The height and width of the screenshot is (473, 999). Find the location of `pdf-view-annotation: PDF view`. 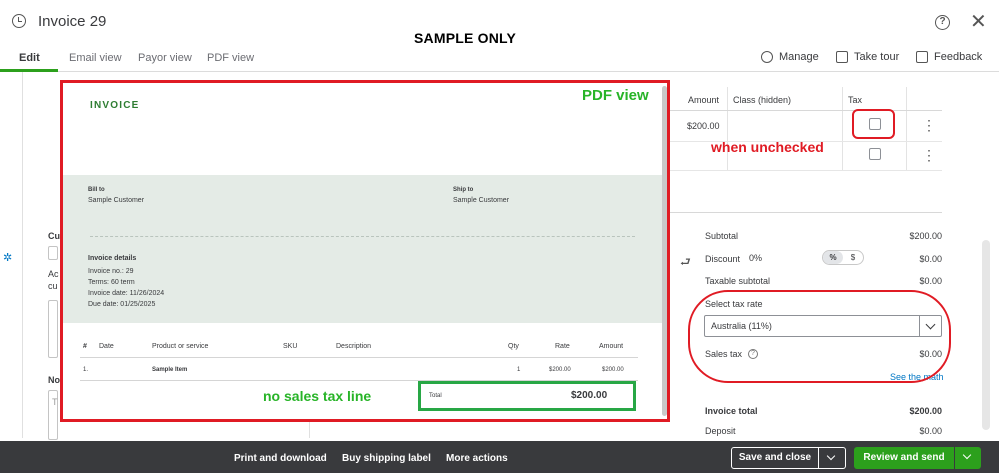

pdf-view-annotation: PDF view is located at coordinates (615, 95).